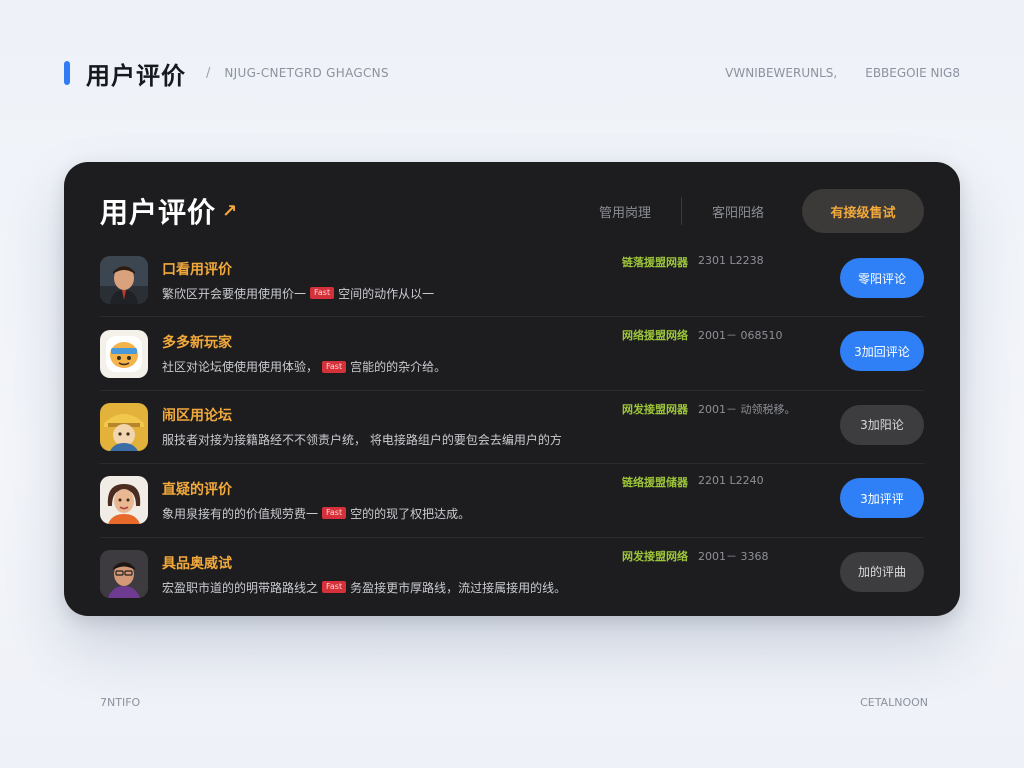  I want to click on header-link-1: 管用岗理, so click(625, 211).